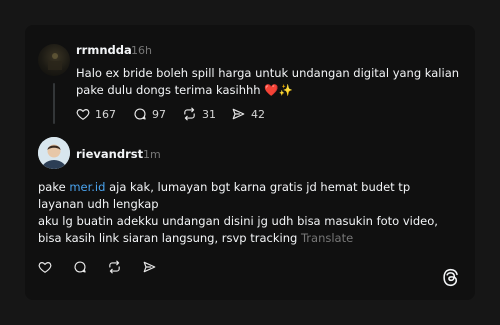 This screenshot has height=325, width=500. What do you see at coordinates (159, 114) in the screenshot?
I see `reply-count: 97` at bounding box center [159, 114].